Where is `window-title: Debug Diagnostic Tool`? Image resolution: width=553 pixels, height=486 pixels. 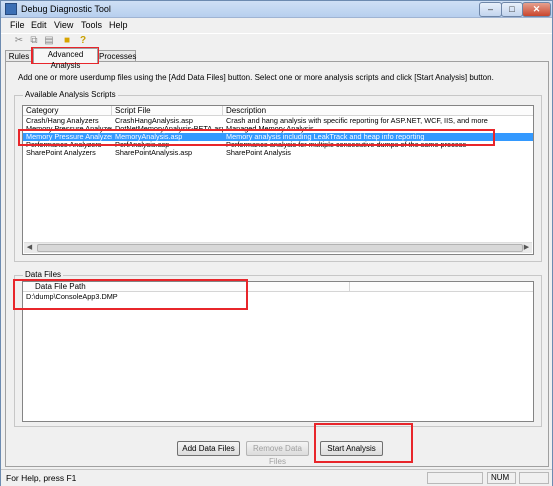 window-title: Debug Diagnostic Tool is located at coordinates (66, 9).